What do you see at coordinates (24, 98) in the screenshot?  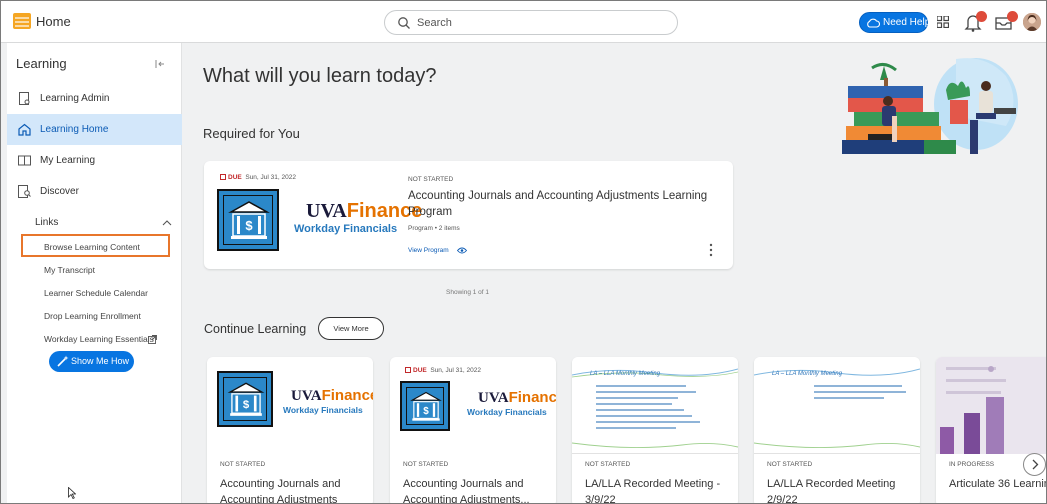 I see `document-gear-icon` at bounding box center [24, 98].